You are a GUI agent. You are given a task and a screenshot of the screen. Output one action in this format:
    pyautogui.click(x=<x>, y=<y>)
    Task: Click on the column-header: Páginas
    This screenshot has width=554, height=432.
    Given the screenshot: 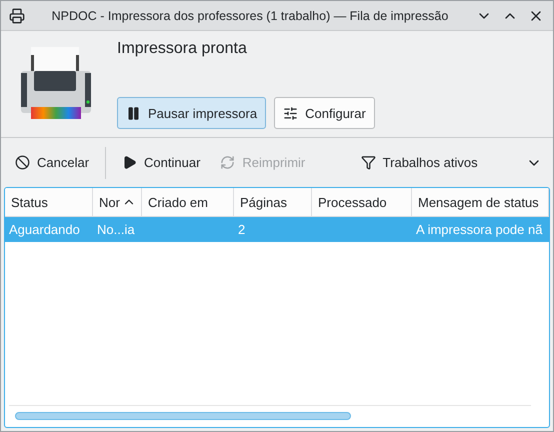 What is the action you would take?
    pyautogui.click(x=273, y=202)
    